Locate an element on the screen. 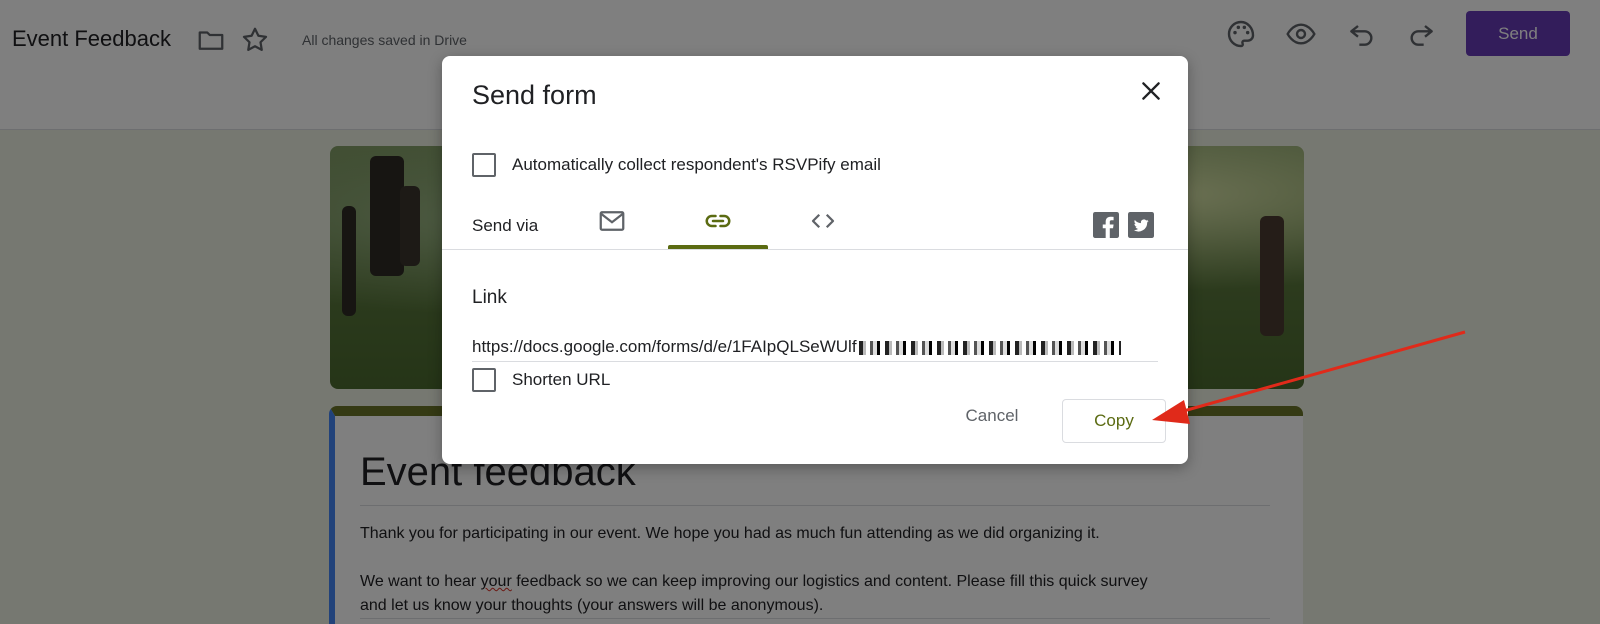  link-field-underline is located at coordinates (815, 361).